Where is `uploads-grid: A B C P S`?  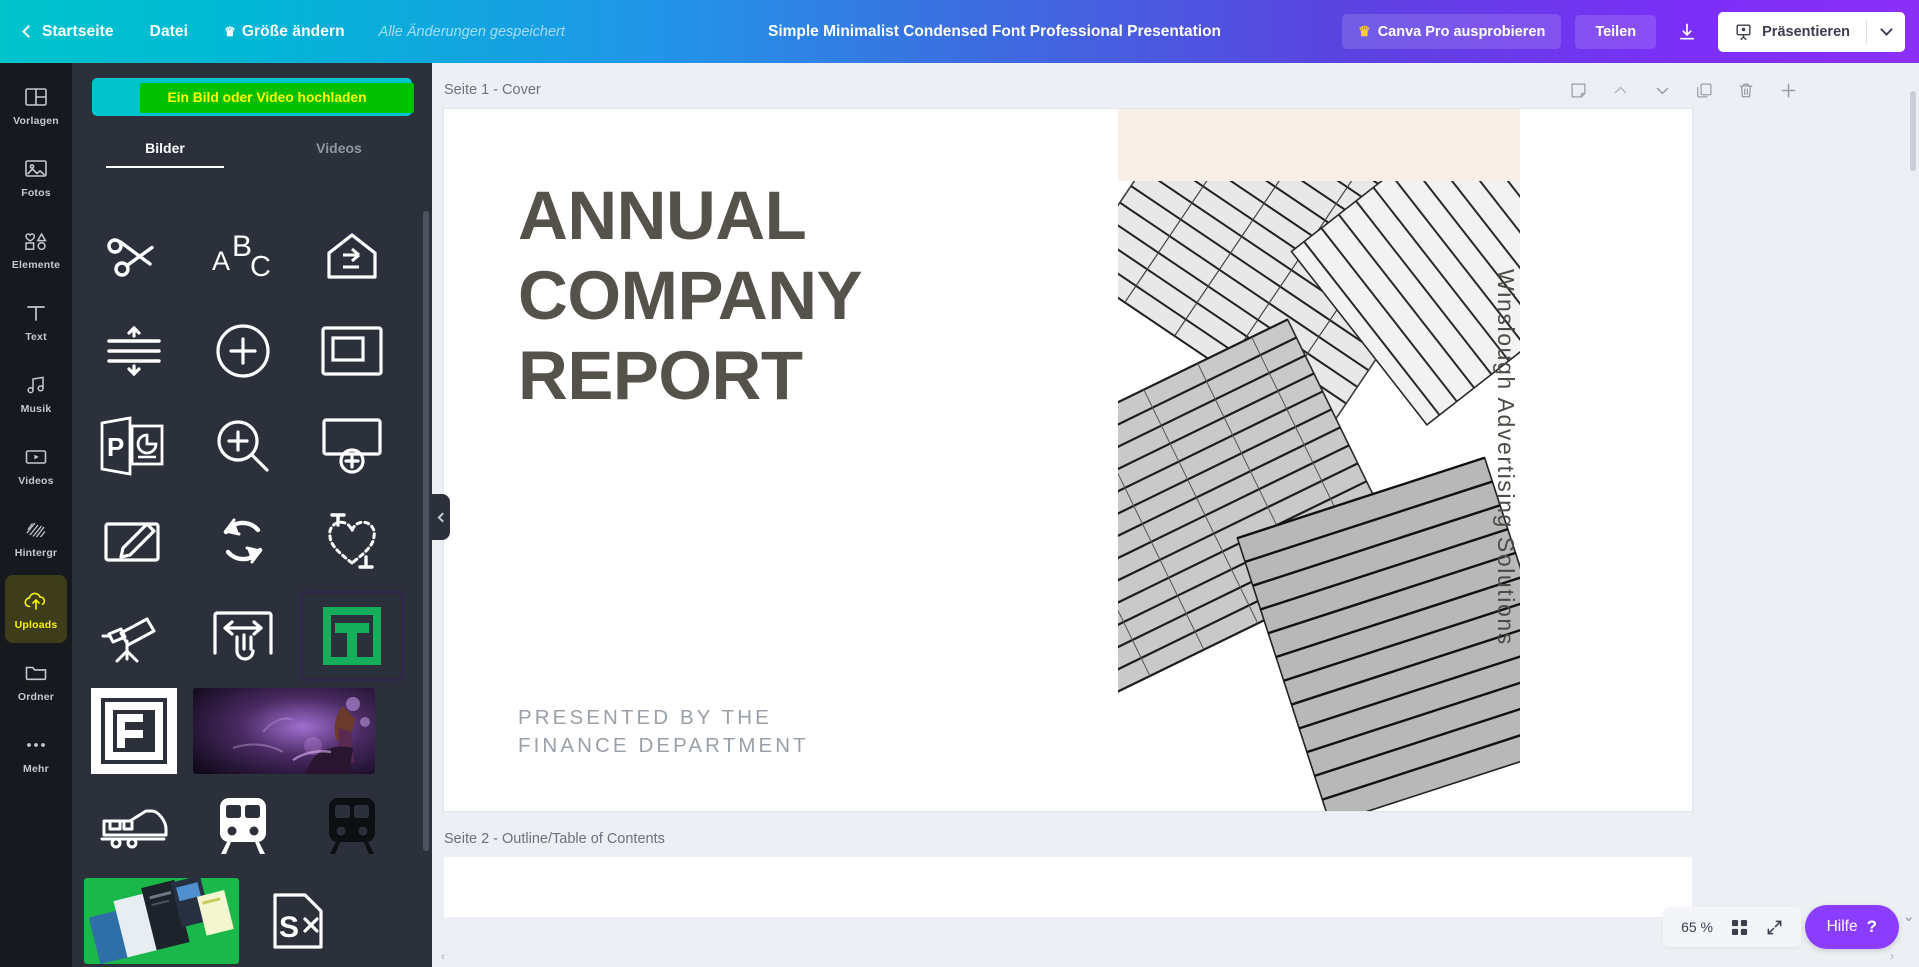
uploads-grid: A B C P S is located at coordinates (252, 583).